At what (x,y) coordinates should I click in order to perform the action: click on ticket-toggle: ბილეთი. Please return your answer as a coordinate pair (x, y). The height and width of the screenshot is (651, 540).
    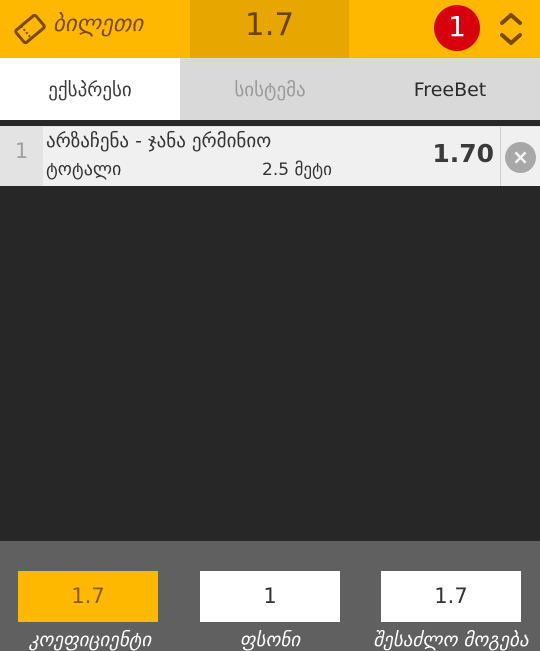
    Looking at the image, I should click on (95, 29).